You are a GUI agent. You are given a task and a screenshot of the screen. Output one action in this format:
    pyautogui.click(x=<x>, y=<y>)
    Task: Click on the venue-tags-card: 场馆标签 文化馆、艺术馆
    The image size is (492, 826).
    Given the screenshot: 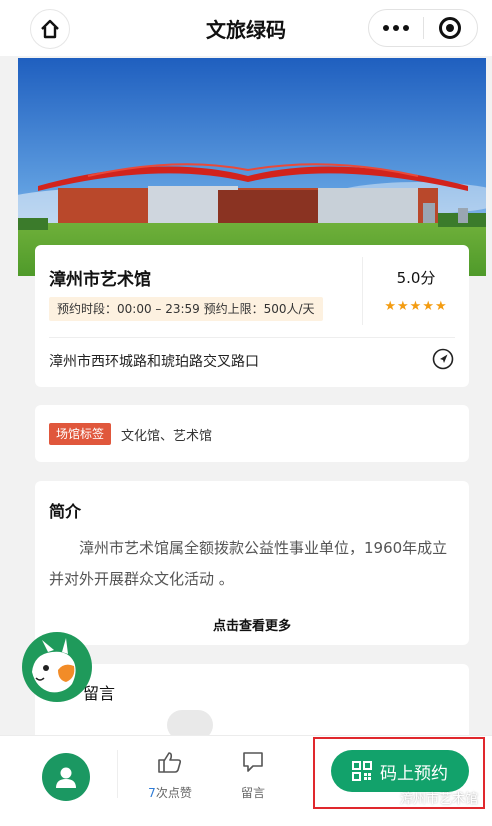 What is the action you would take?
    pyautogui.click(x=252, y=433)
    